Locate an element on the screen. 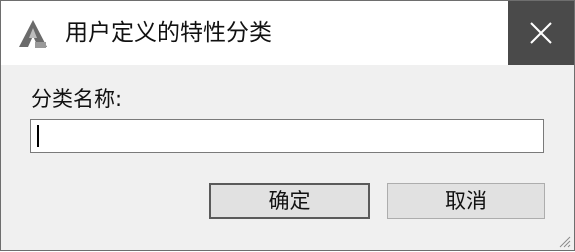  autocad-icon is located at coordinates (33, 34).